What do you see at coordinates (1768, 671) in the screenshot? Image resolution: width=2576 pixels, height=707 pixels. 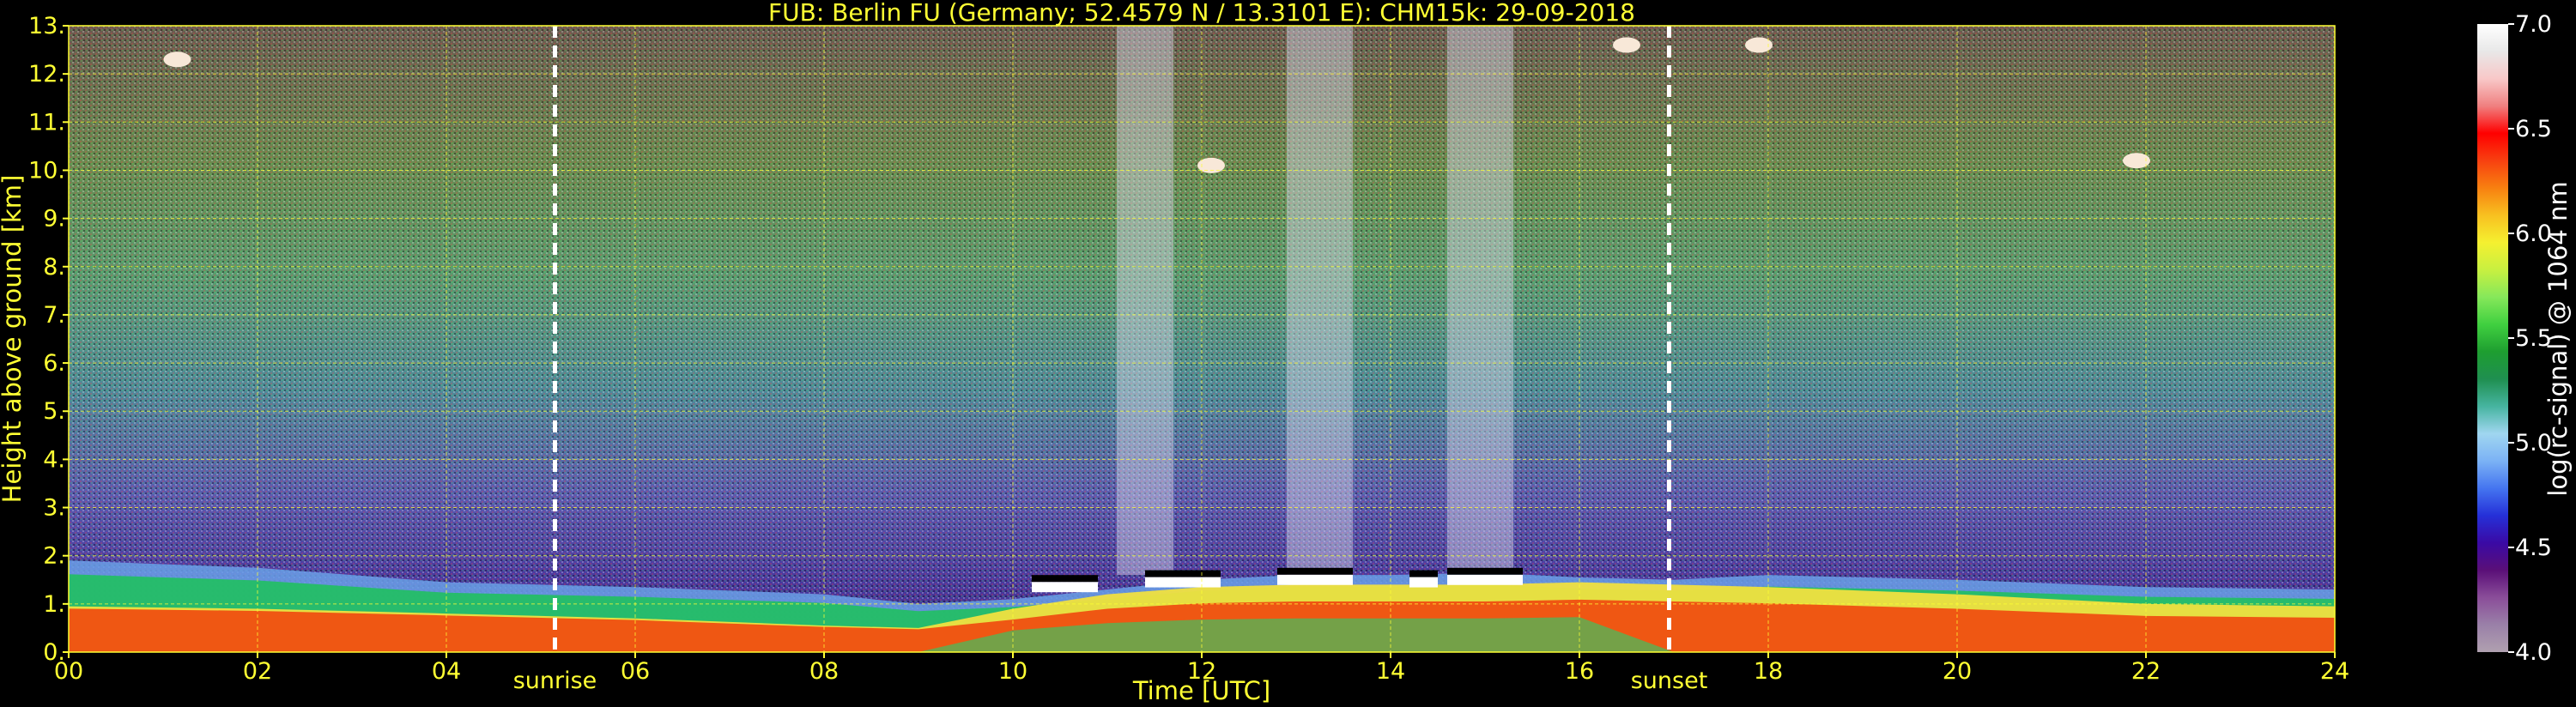 I see `x-tick-label: 18` at bounding box center [1768, 671].